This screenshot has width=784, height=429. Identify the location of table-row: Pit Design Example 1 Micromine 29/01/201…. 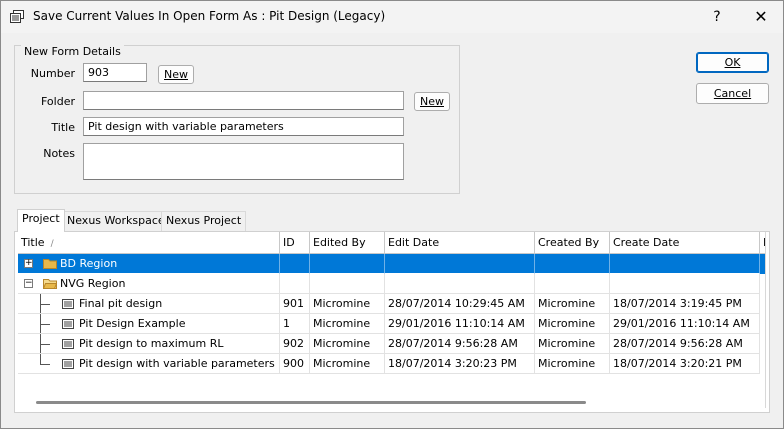
(391, 324).